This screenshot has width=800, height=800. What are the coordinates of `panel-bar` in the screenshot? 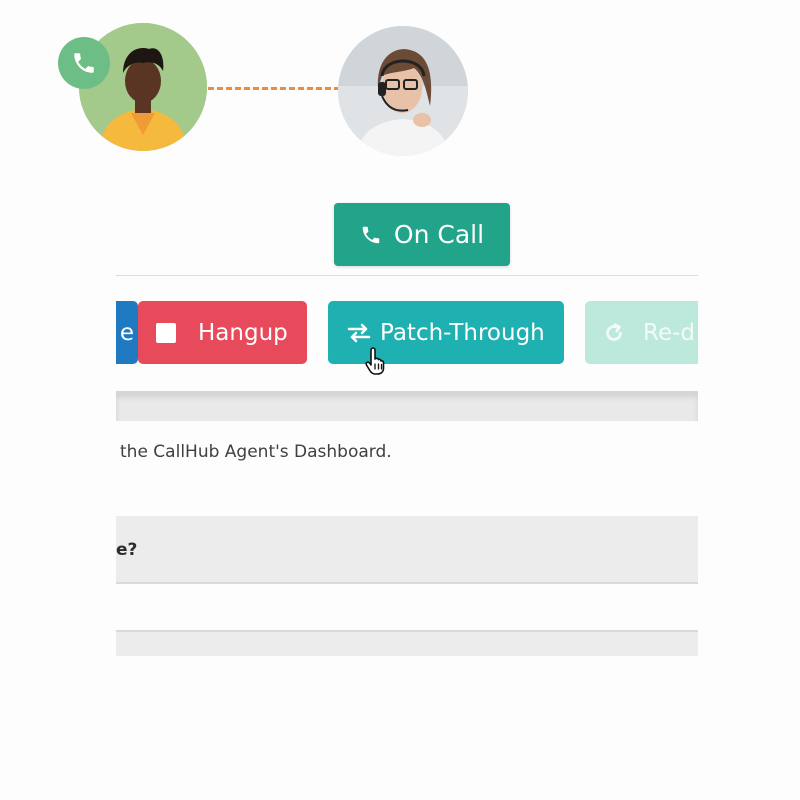 It's located at (407, 406).